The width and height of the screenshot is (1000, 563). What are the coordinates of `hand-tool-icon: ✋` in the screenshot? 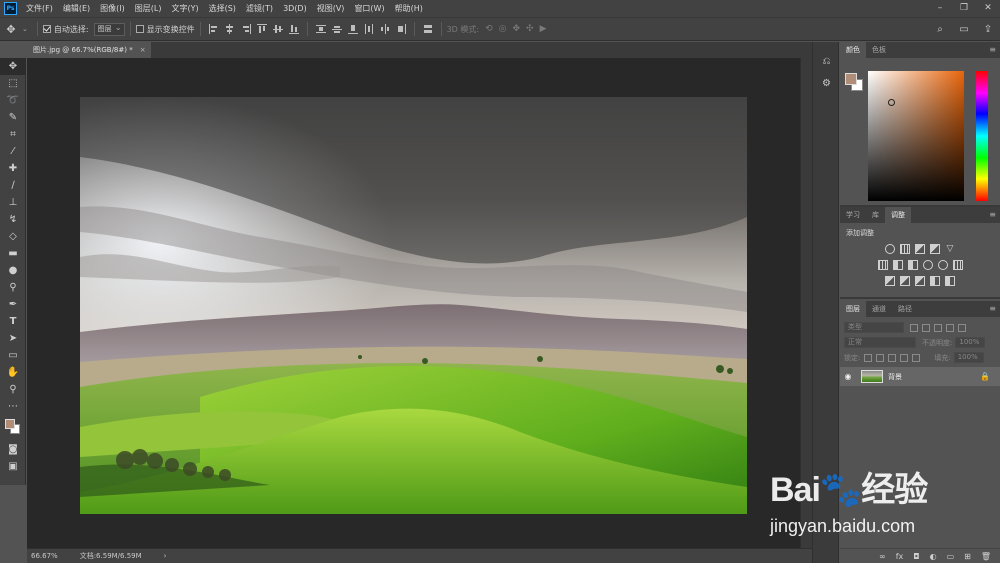 It's located at (13, 372).